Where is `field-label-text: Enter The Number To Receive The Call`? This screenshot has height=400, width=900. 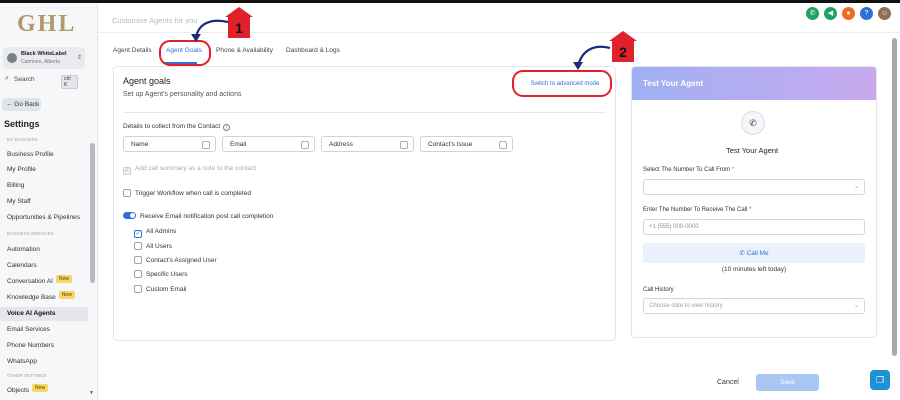
field-label-text: Enter The Number To Receive The Call is located at coordinates (695, 210).